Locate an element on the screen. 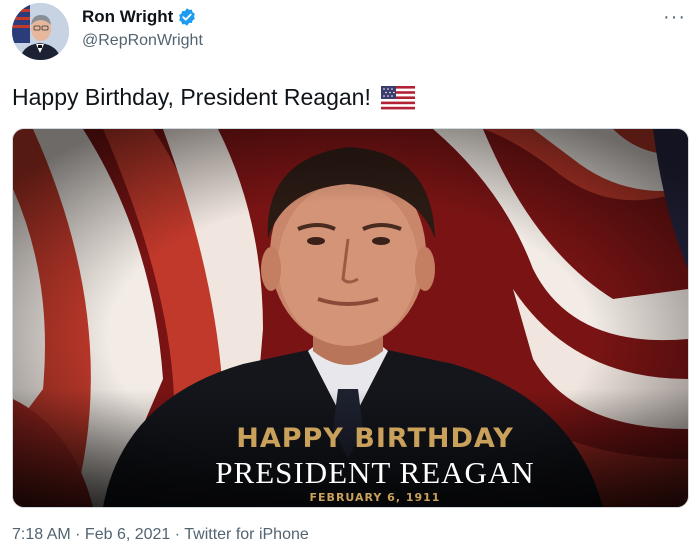  verified-badge-icon is located at coordinates (187, 17).